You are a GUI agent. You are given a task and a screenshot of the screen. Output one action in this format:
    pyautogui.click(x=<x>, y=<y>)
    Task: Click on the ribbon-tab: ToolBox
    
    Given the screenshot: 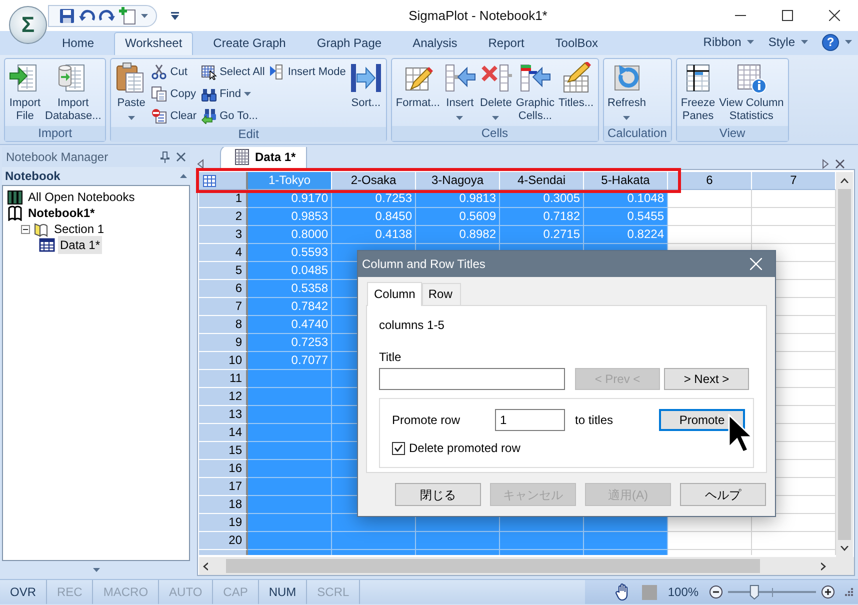 What is the action you would take?
    pyautogui.click(x=576, y=43)
    